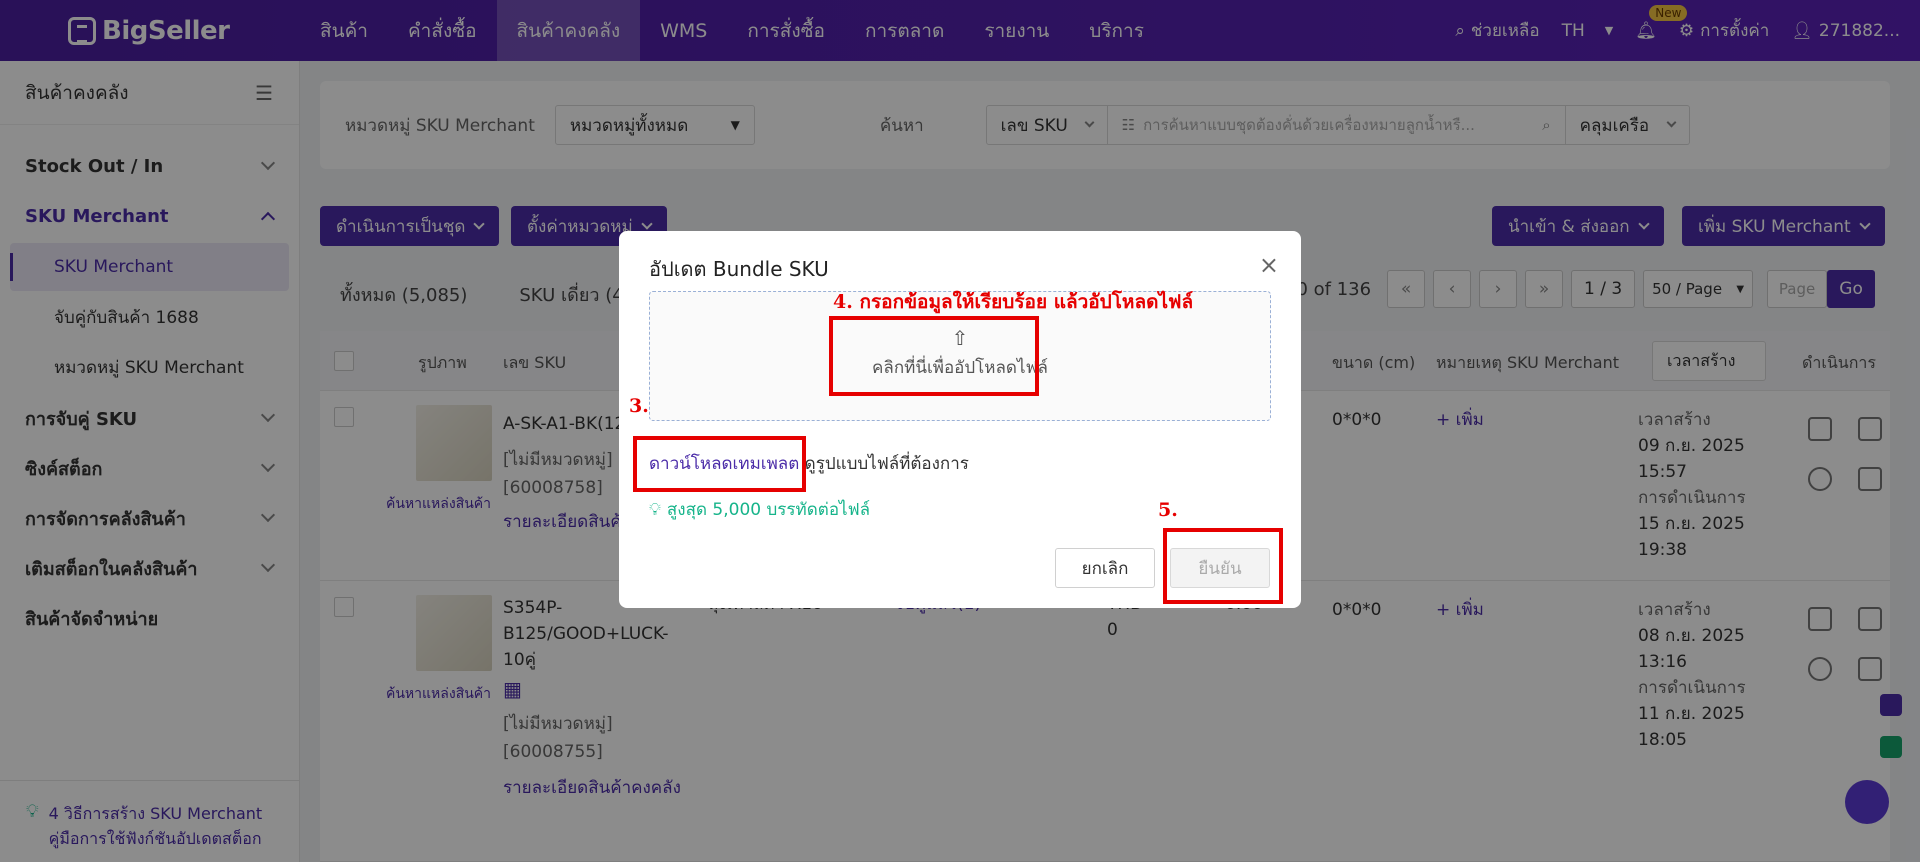 The height and width of the screenshot is (862, 1920). I want to click on annotation-step-3: 3., so click(639, 406).